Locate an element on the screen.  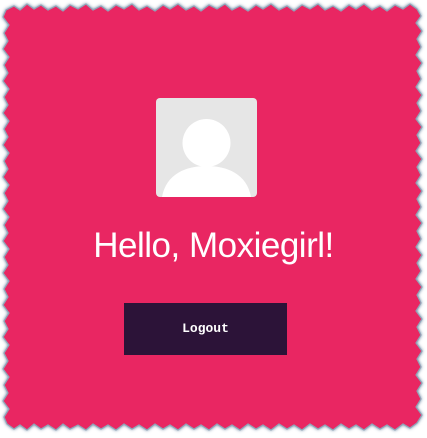
avatar is located at coordinates (206, 147).